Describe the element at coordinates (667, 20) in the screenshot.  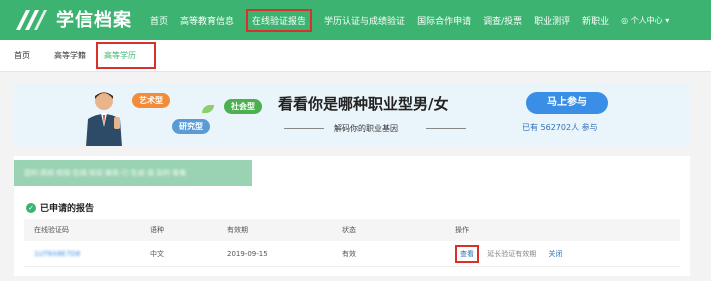
I see `chevron-down-icon: ▾` at that location.